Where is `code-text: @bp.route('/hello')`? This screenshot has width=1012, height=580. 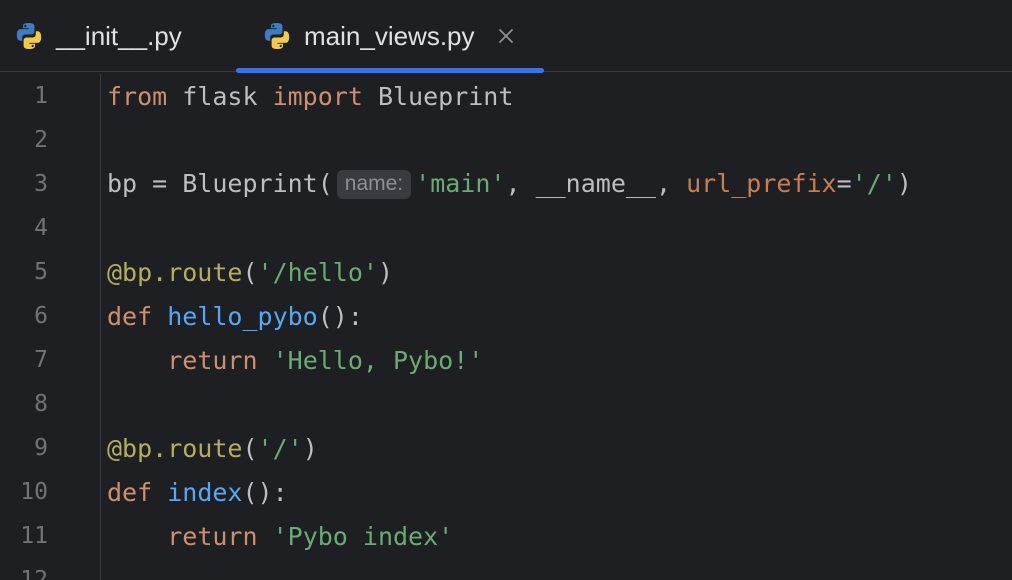
code-text: @bp.route('/hello') is located at coordinates (250, 272).